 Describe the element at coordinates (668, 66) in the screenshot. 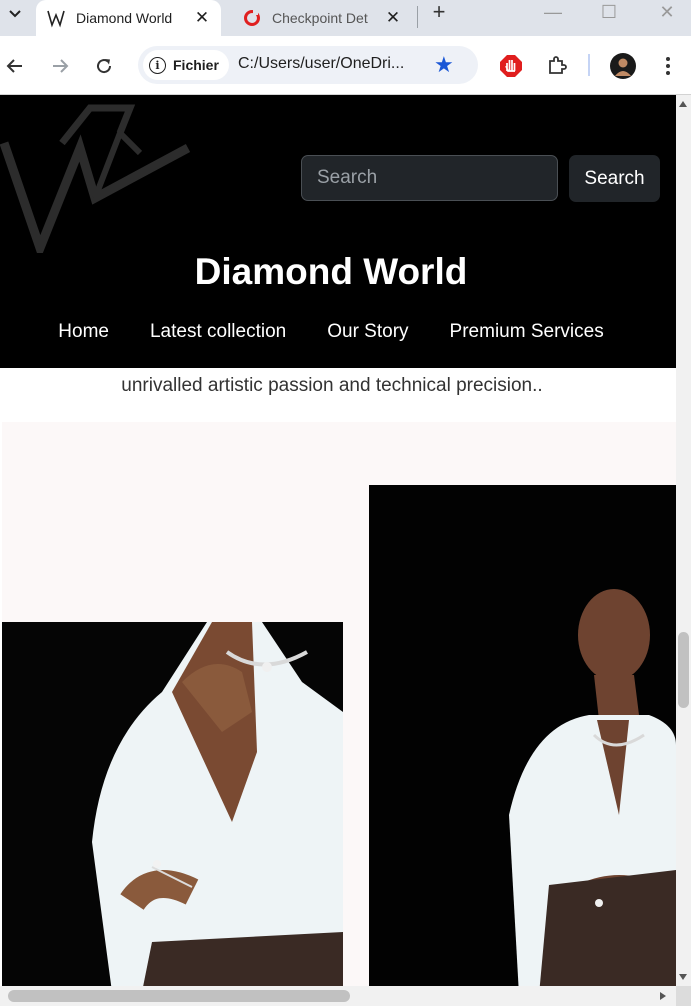

I see `menu-kebab-icon` at that location.